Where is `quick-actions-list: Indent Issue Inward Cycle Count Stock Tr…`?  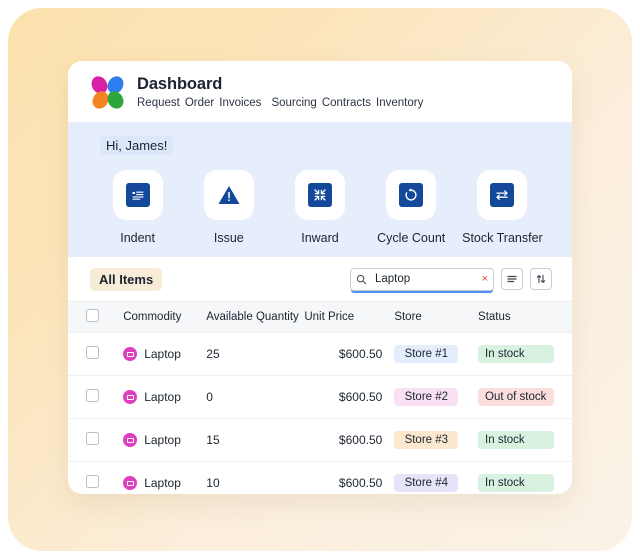
quick-actions-list: Indent Issue Inward Cycle Count Stock Tr… is located at coordinates (320, 207).